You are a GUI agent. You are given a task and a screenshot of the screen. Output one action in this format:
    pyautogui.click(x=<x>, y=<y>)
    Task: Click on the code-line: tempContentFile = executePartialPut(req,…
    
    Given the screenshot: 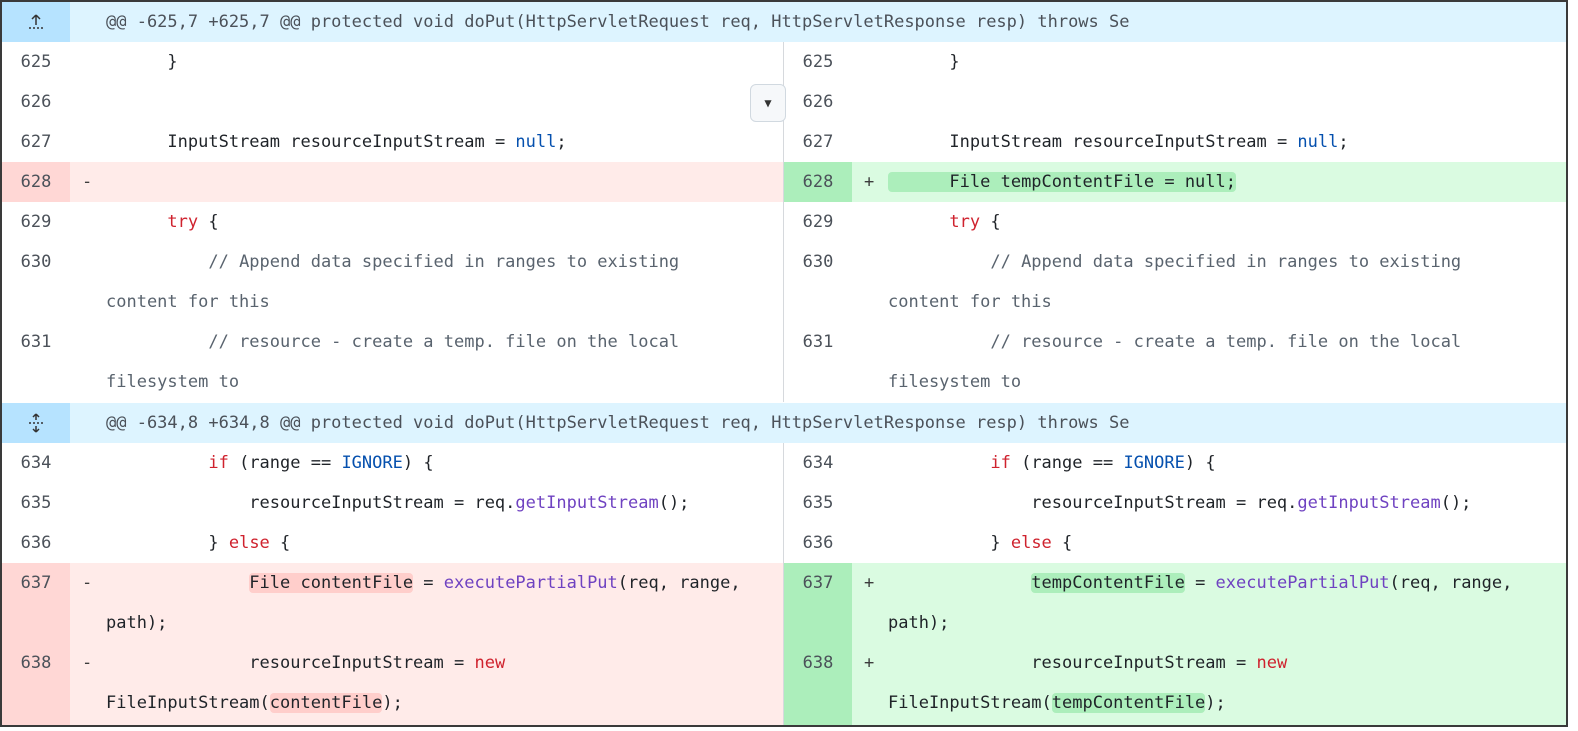 What is the action you would take?
    pyautogui.click(x=1227, y=603)
    